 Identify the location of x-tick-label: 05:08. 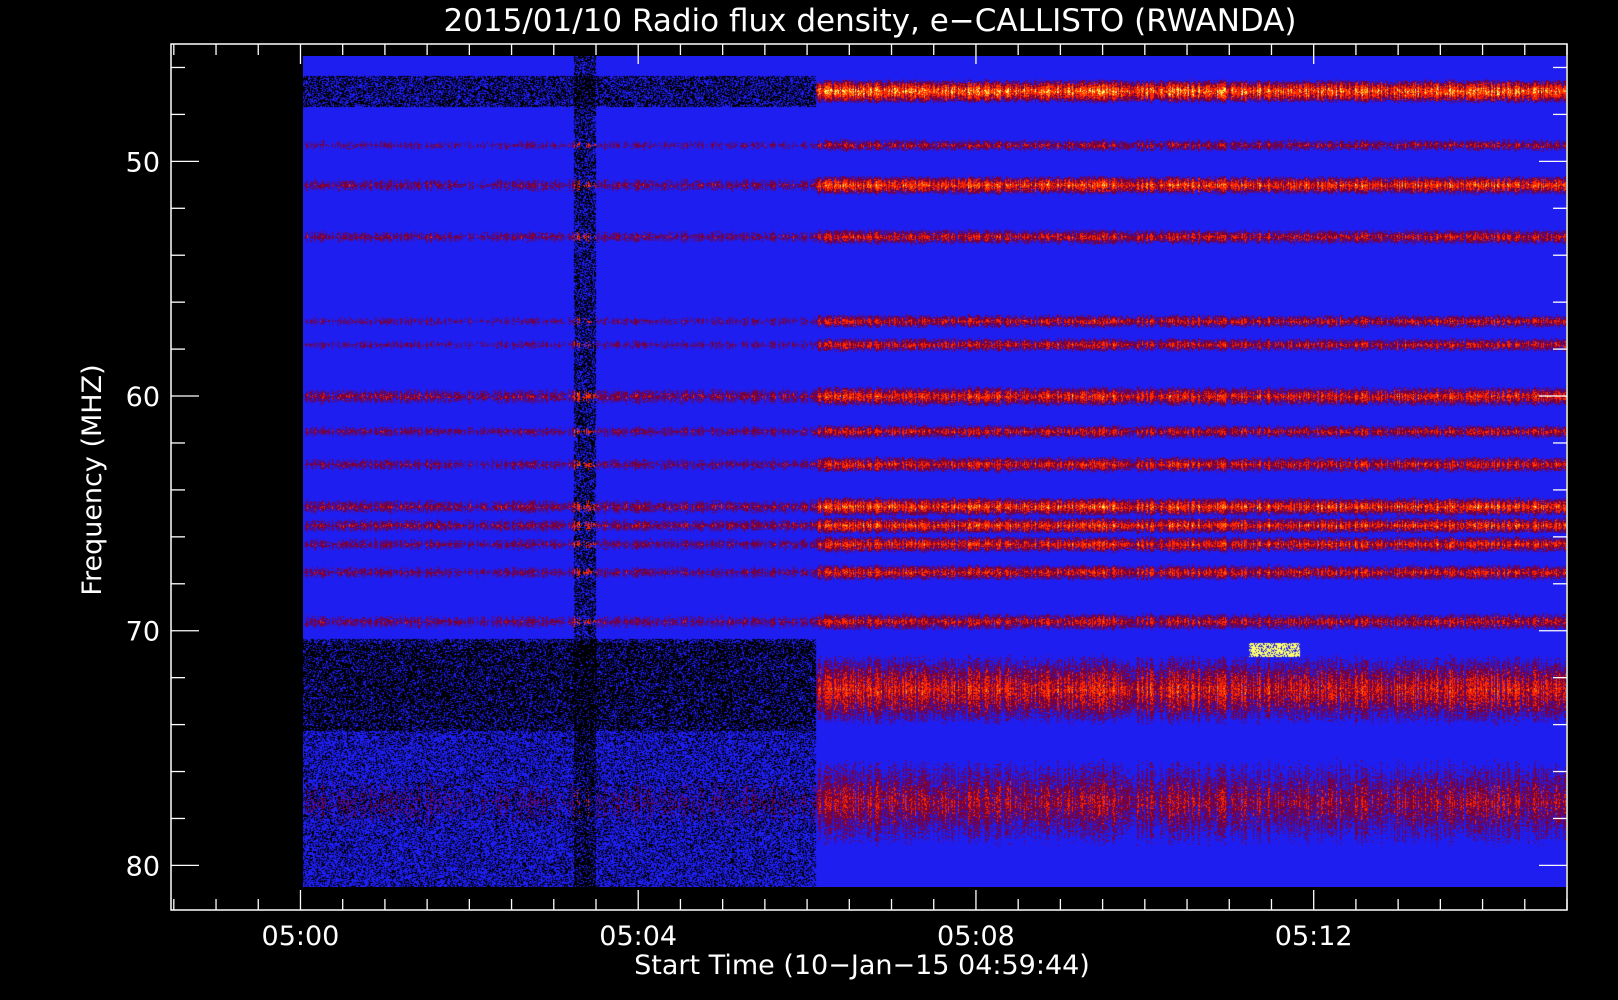
(976, 936).